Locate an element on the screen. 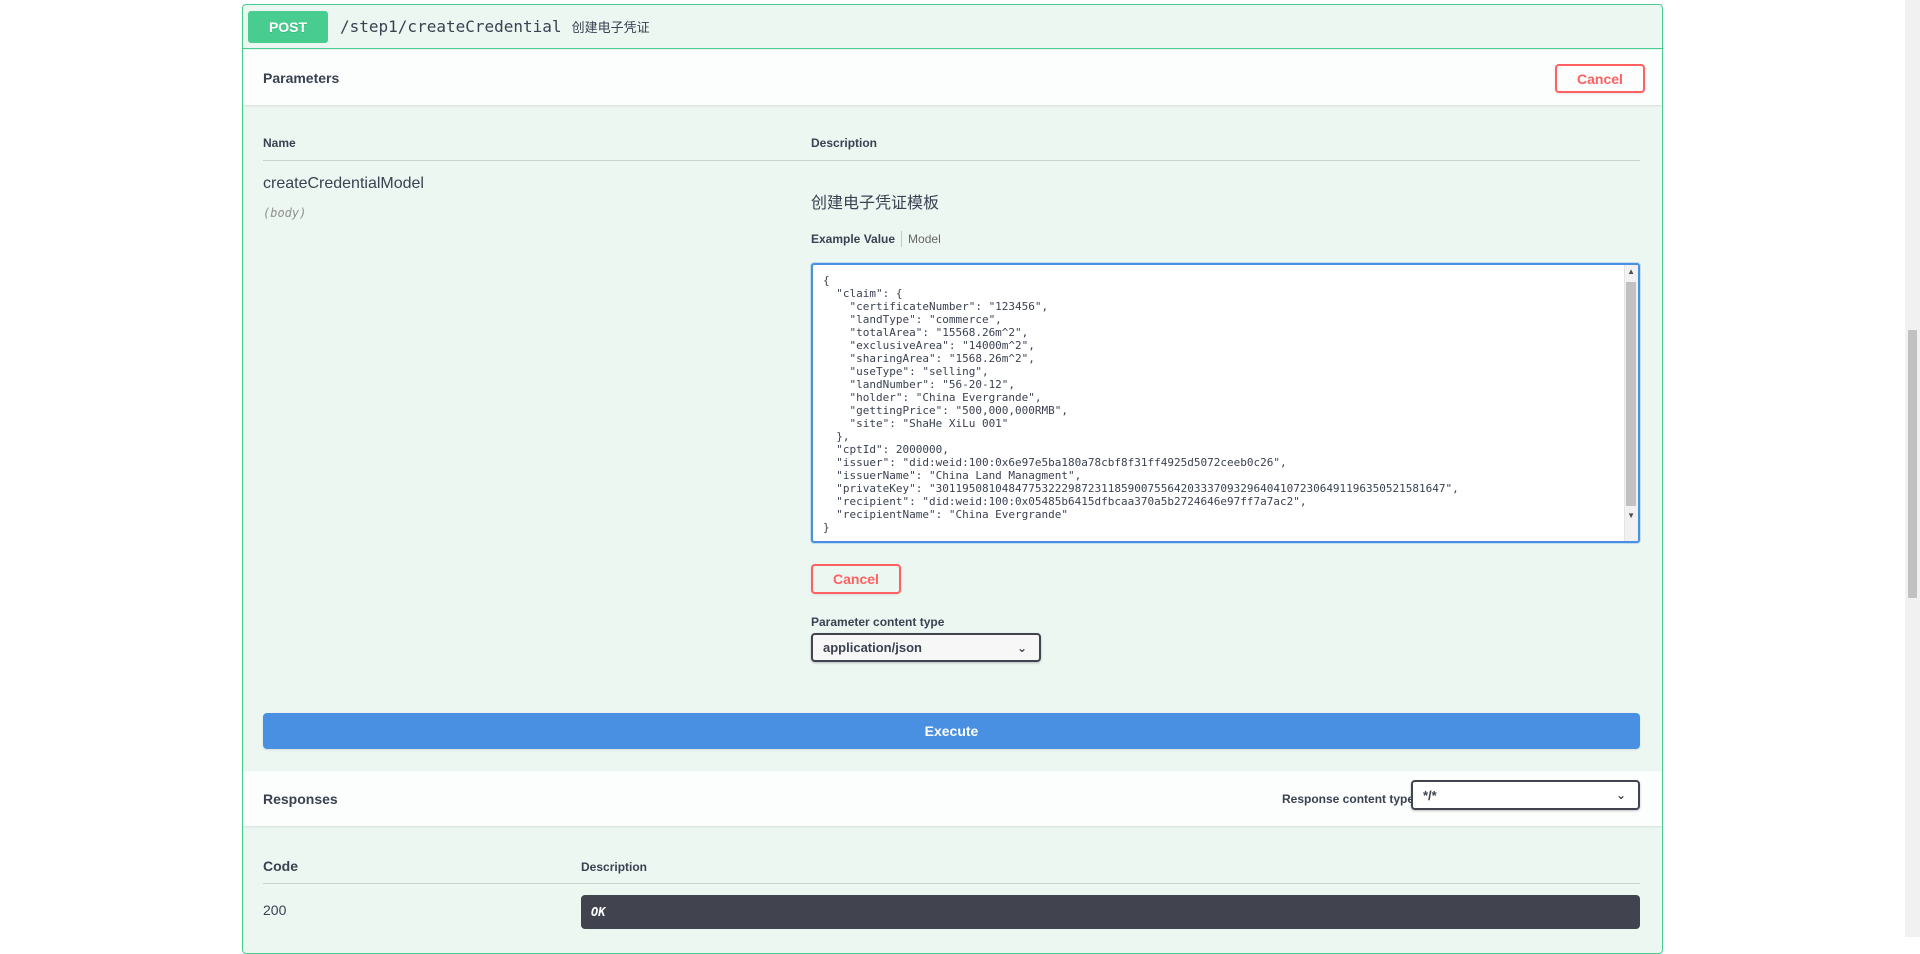 This screenshot has height=954, width=1920. execute-button: Execute is located at coordinates (951, 731).